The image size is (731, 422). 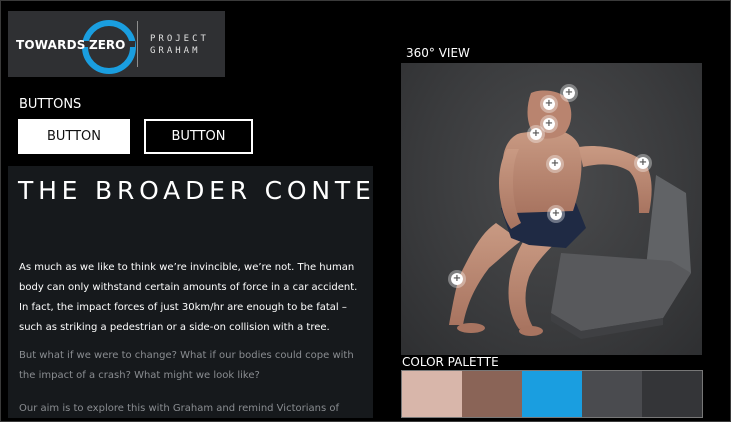 I want to click on view-360-title: 360° VIEW, so click(x=438, y=53).